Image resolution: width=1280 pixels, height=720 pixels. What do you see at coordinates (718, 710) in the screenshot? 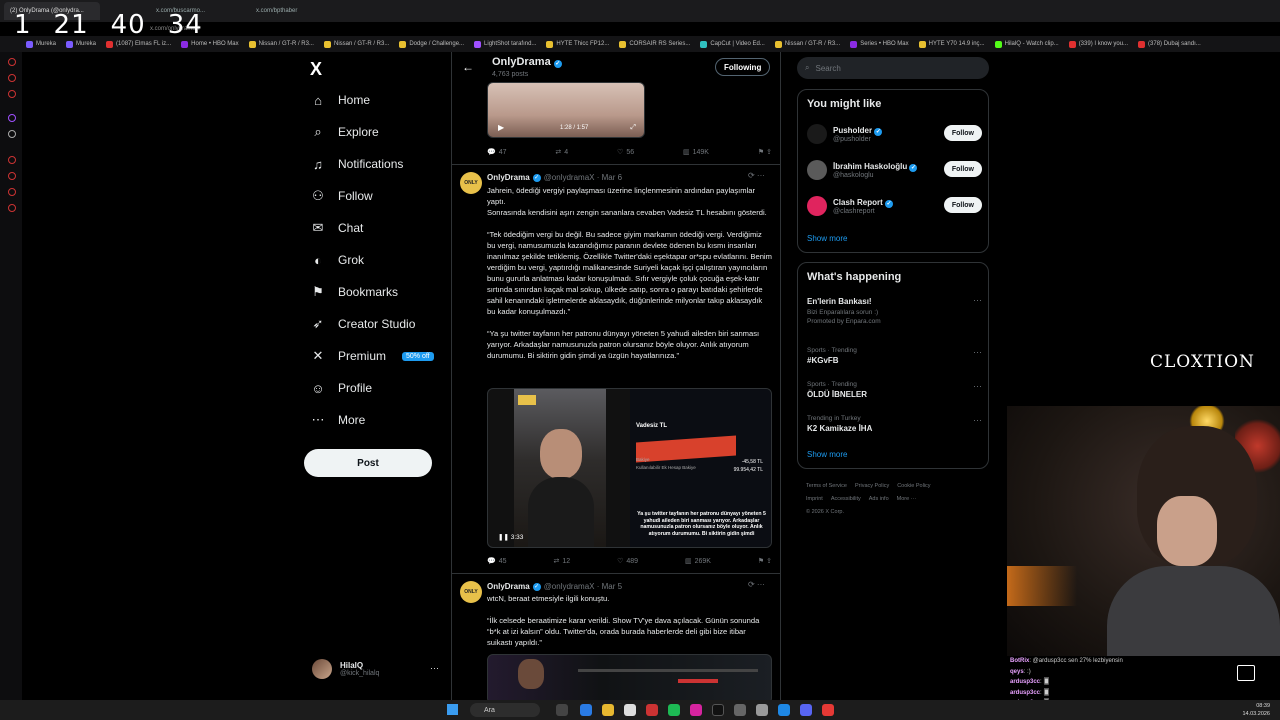
I see `tiktok-icon` at bounding box center [718, 710].